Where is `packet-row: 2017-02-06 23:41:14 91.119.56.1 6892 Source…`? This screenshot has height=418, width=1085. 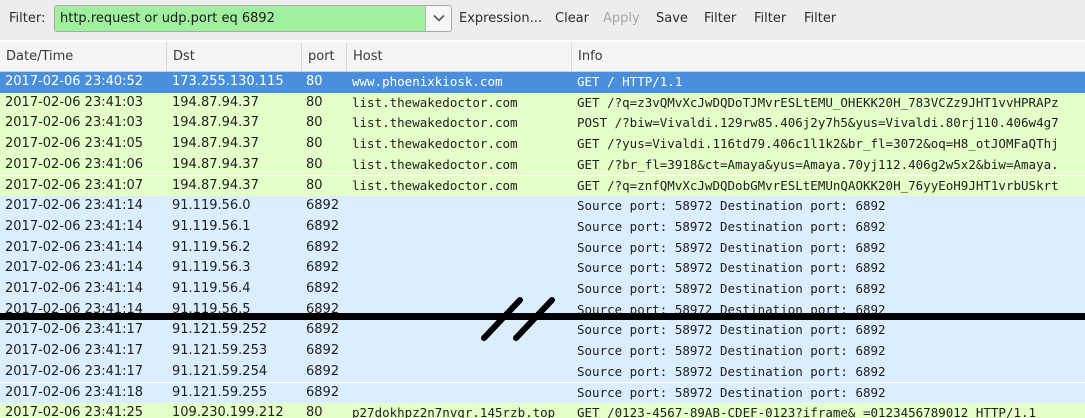 packet-row: 2017-02-06 23:41:14 91.119.56.1 6892 Source… is located at coordinates (542, 227).